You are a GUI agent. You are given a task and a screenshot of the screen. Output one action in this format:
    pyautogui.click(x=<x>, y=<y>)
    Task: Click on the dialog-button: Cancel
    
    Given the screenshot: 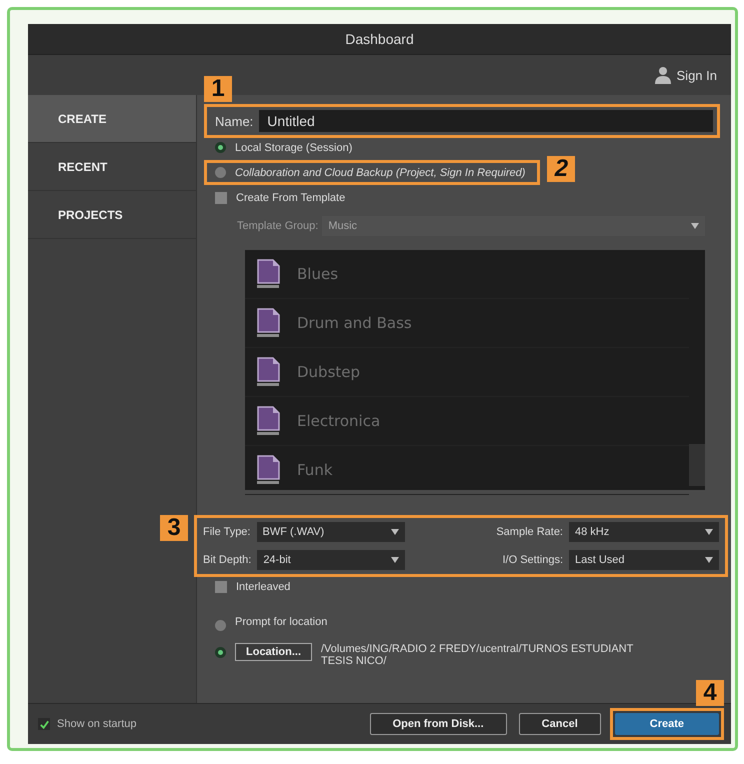 What is the action you would take?
    pyautogui.click(x=559, y=724)
    